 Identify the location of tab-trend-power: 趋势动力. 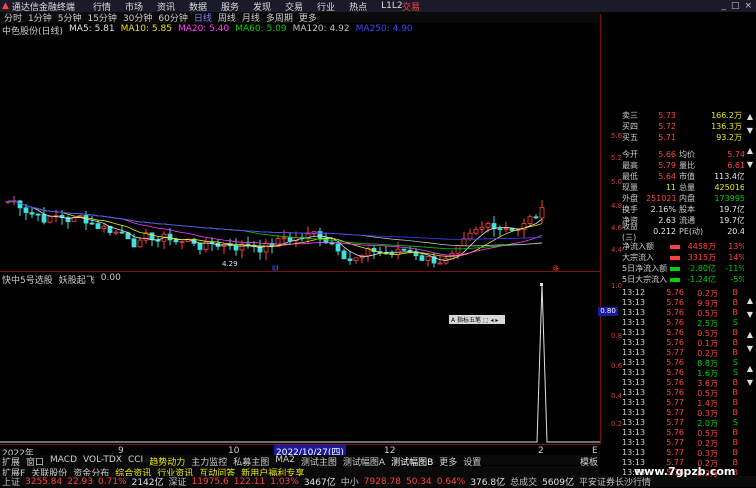
(167, 461).